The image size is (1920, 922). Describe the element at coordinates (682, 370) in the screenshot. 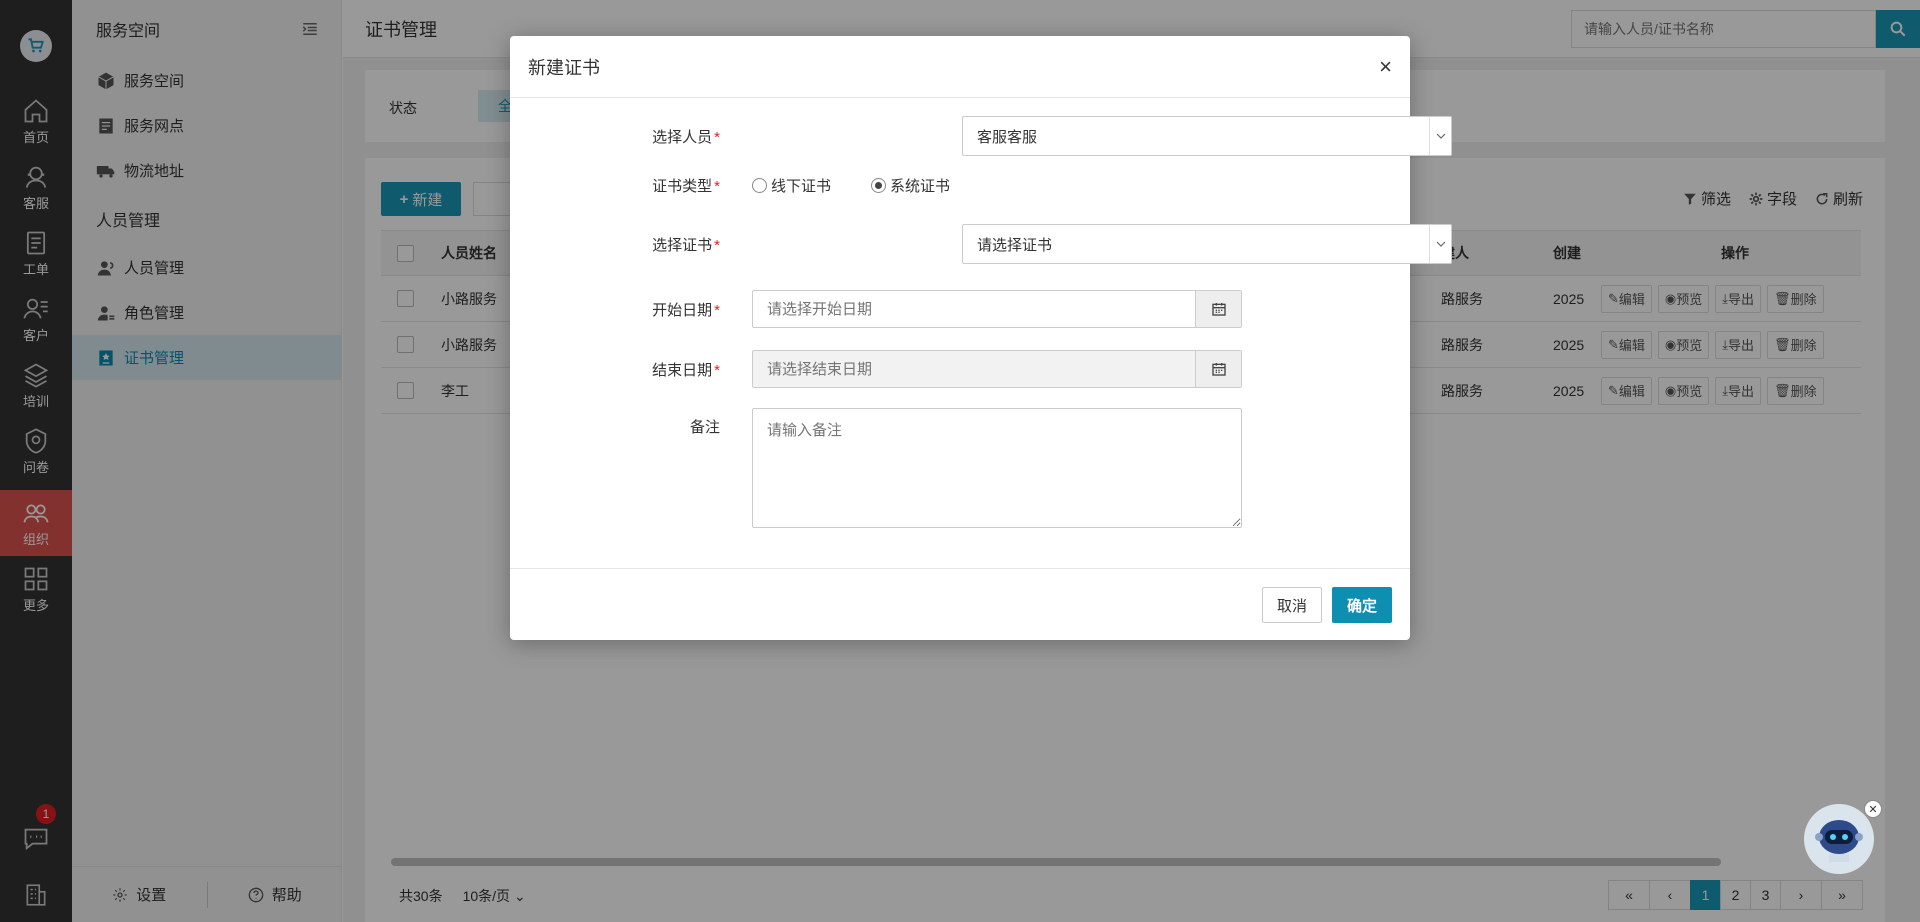

I see `end-date-label-text: 结束日期` at that location.